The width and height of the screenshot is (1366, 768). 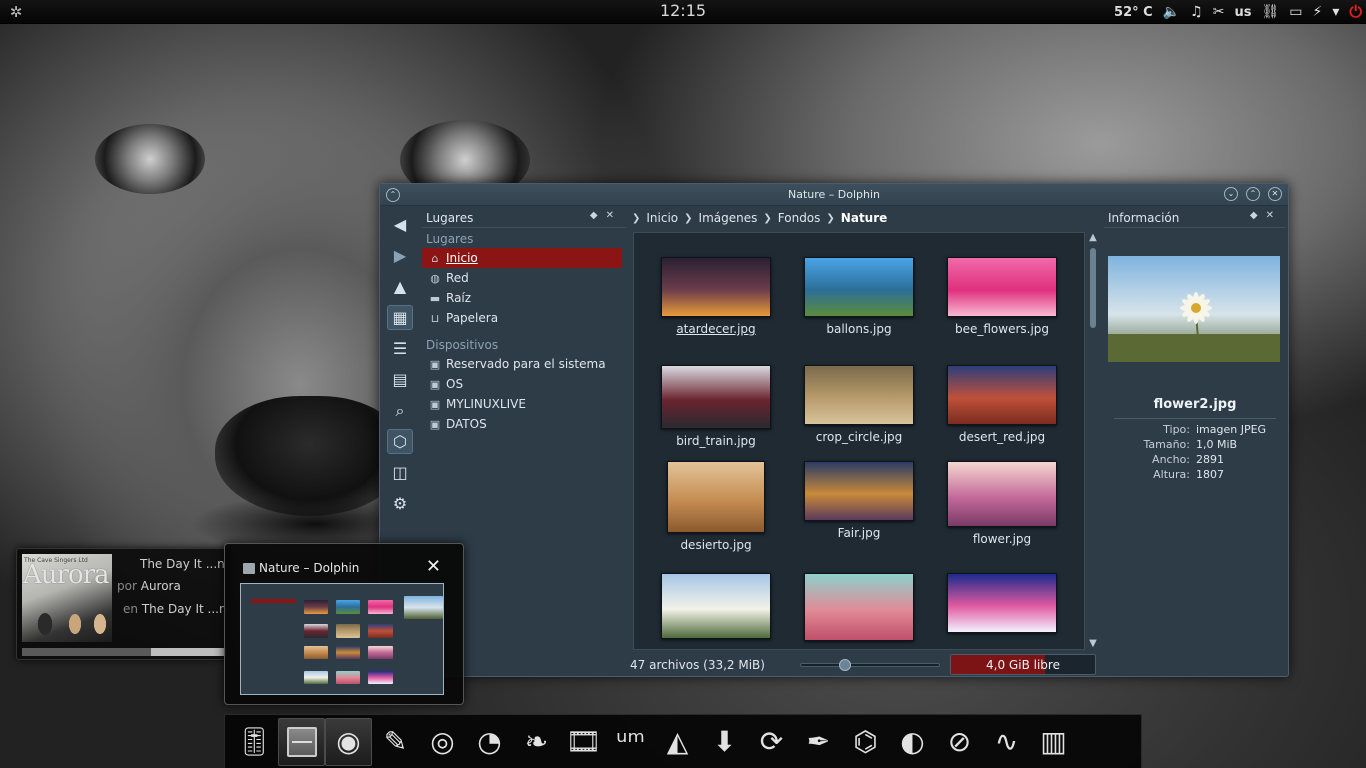 I want to click on minimize-icon: ⌄, so click(x=1231, y=194).